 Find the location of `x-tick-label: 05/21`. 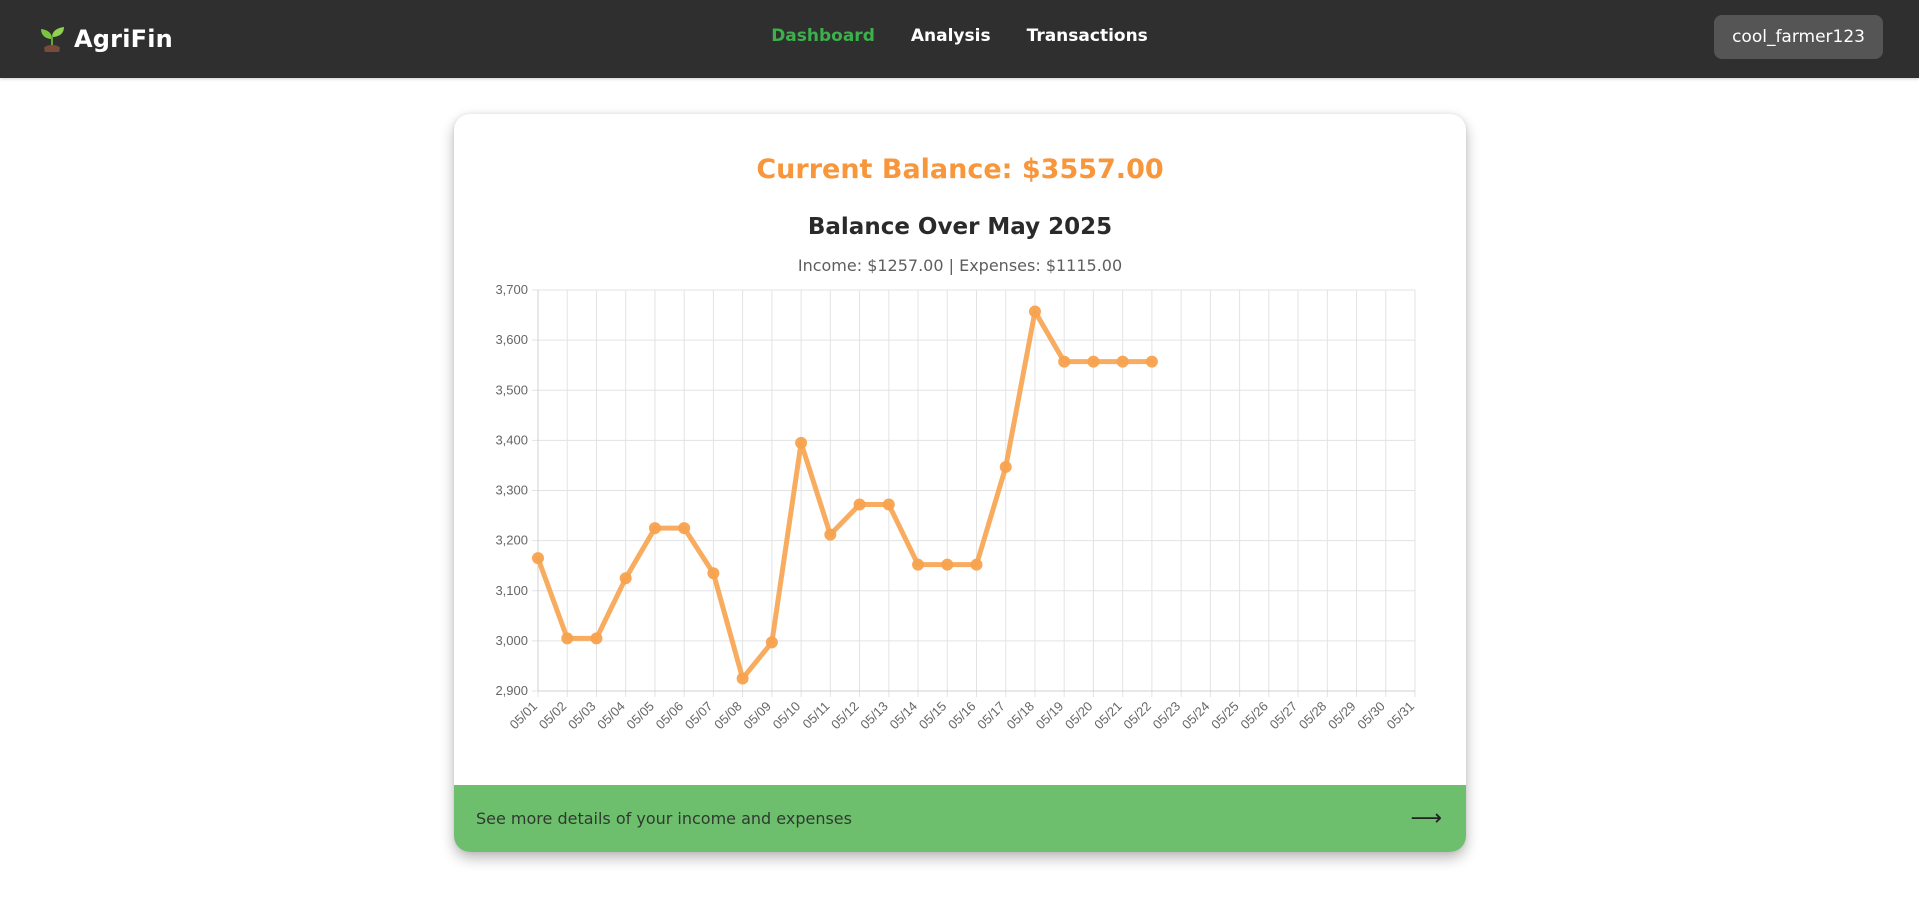

x-tick-label: 05/21 is located at coordinates (1108, 716).